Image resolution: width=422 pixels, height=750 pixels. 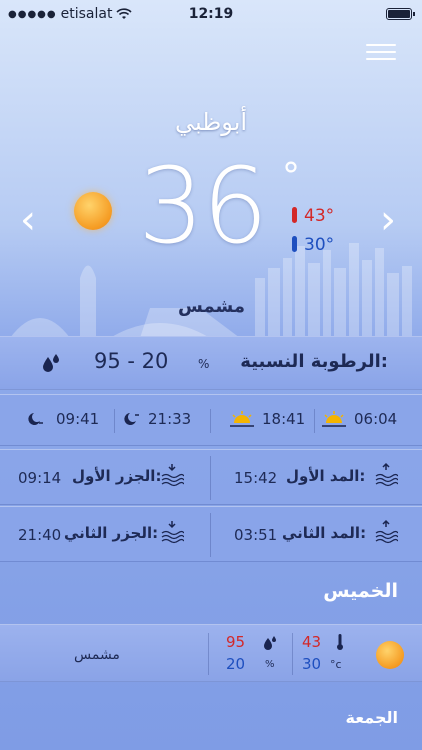 I want to click on forecast-row-thursday: مشمس 95 20 % 43 30 °c, so click(x=211, y=653).